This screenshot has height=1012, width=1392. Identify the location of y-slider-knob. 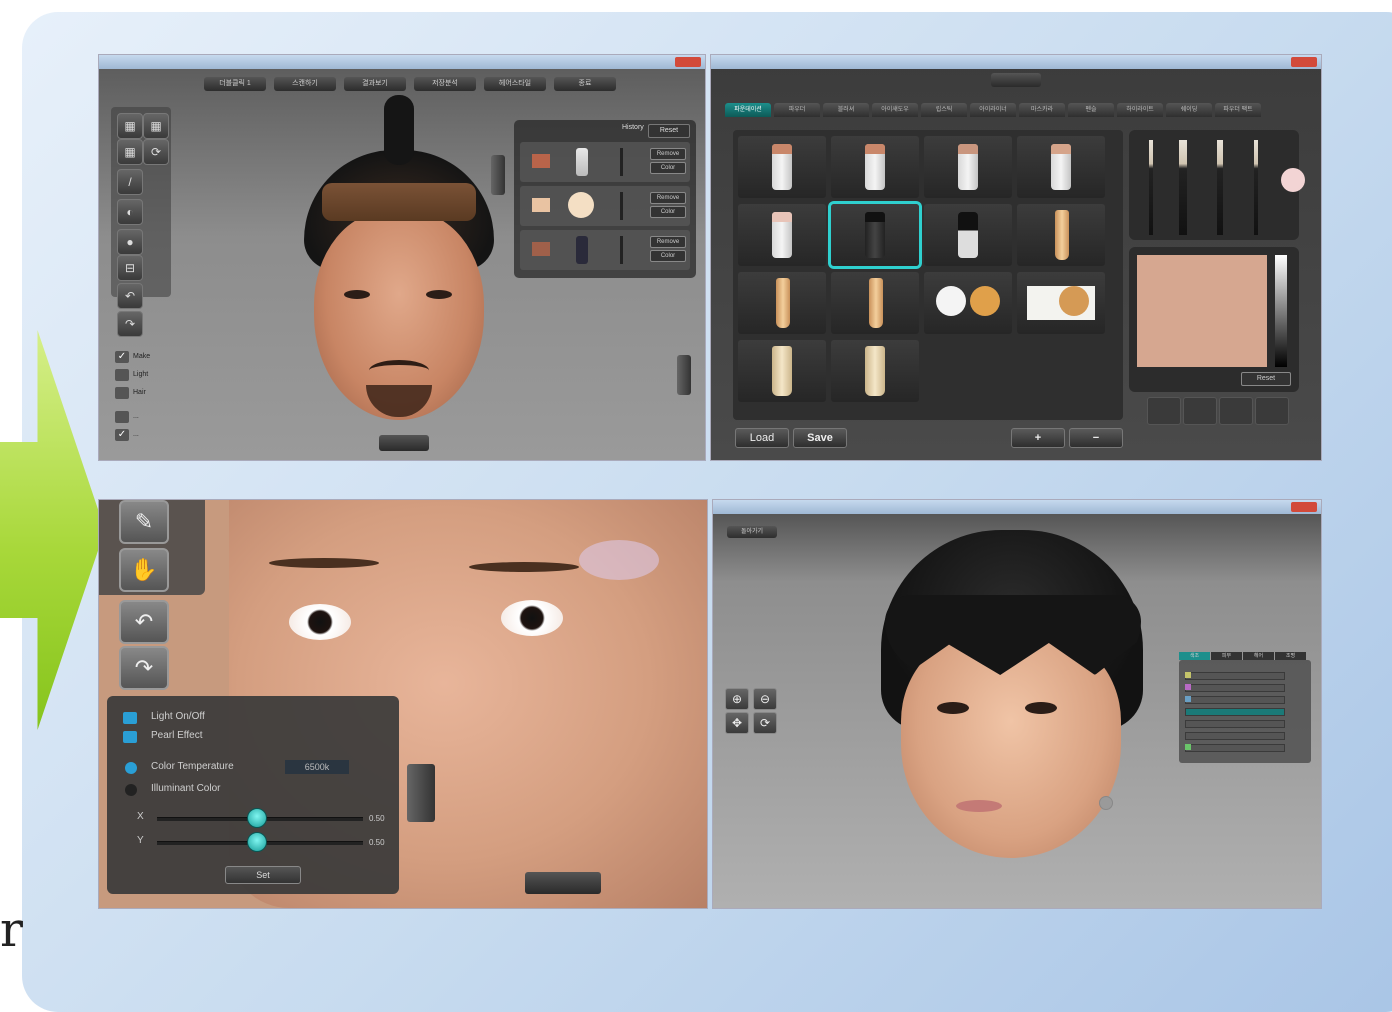
(257, 842).